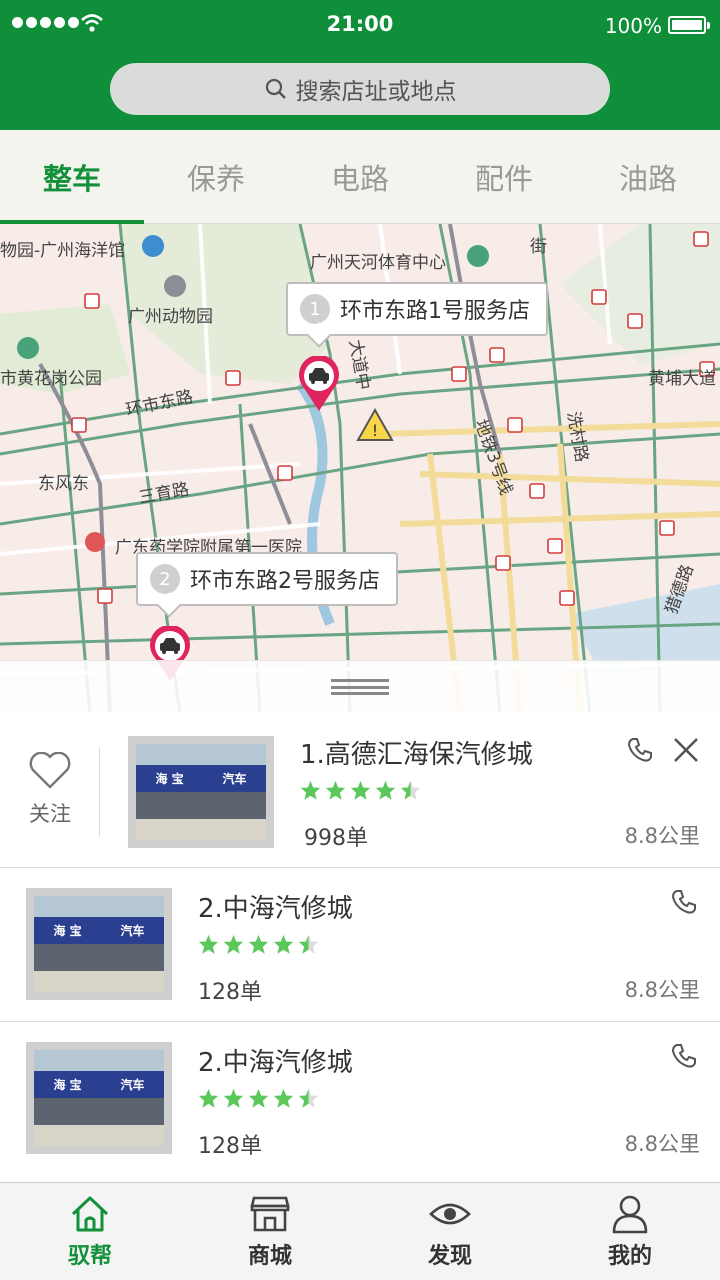 This screenshot has width=720, height=1280. Describe the element at coordinates (270, 1231) in the screenshot. I see `nav-item-store: 商城` at that location.